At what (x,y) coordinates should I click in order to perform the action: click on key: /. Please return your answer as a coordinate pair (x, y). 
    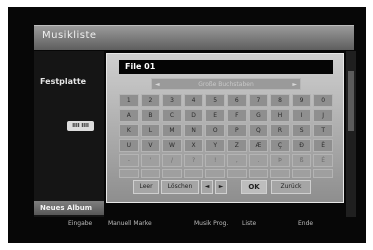
    Looking at the image, I should click on (172, 160).